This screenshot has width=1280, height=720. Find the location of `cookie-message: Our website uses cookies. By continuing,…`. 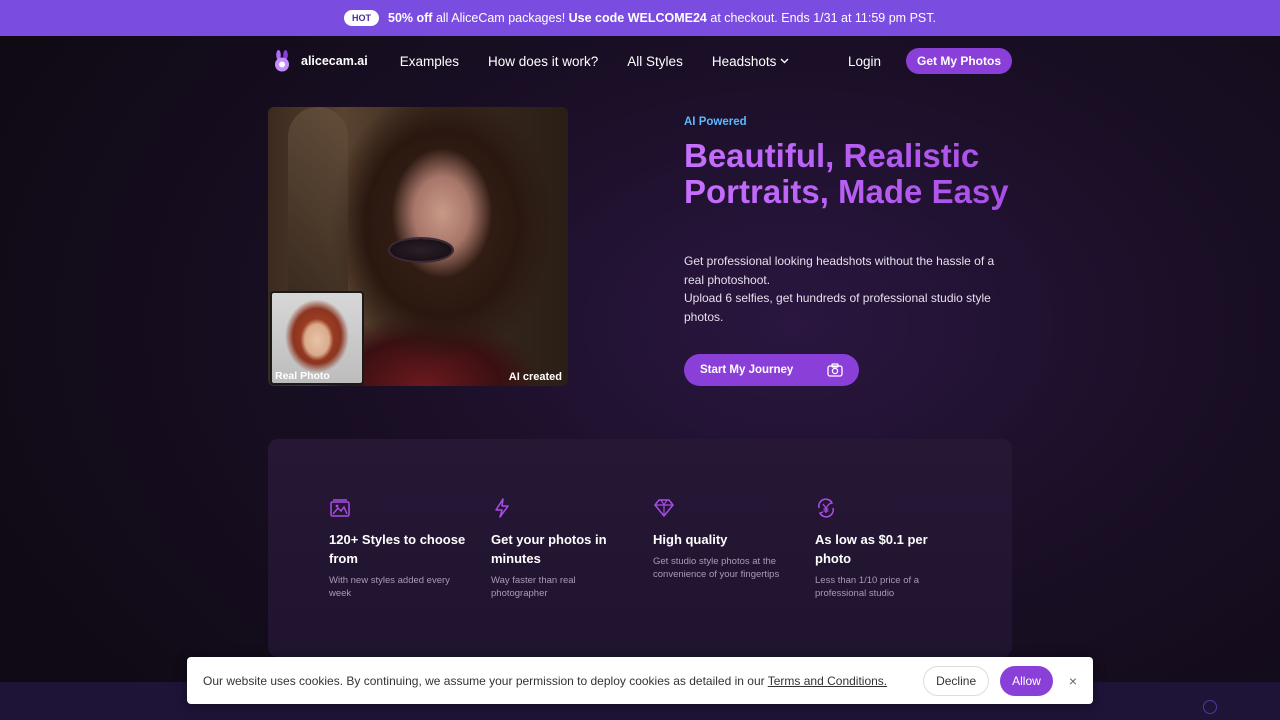

cookie-message: Our website uses cookies. By continuing,… is located at coordinates (485, 680).